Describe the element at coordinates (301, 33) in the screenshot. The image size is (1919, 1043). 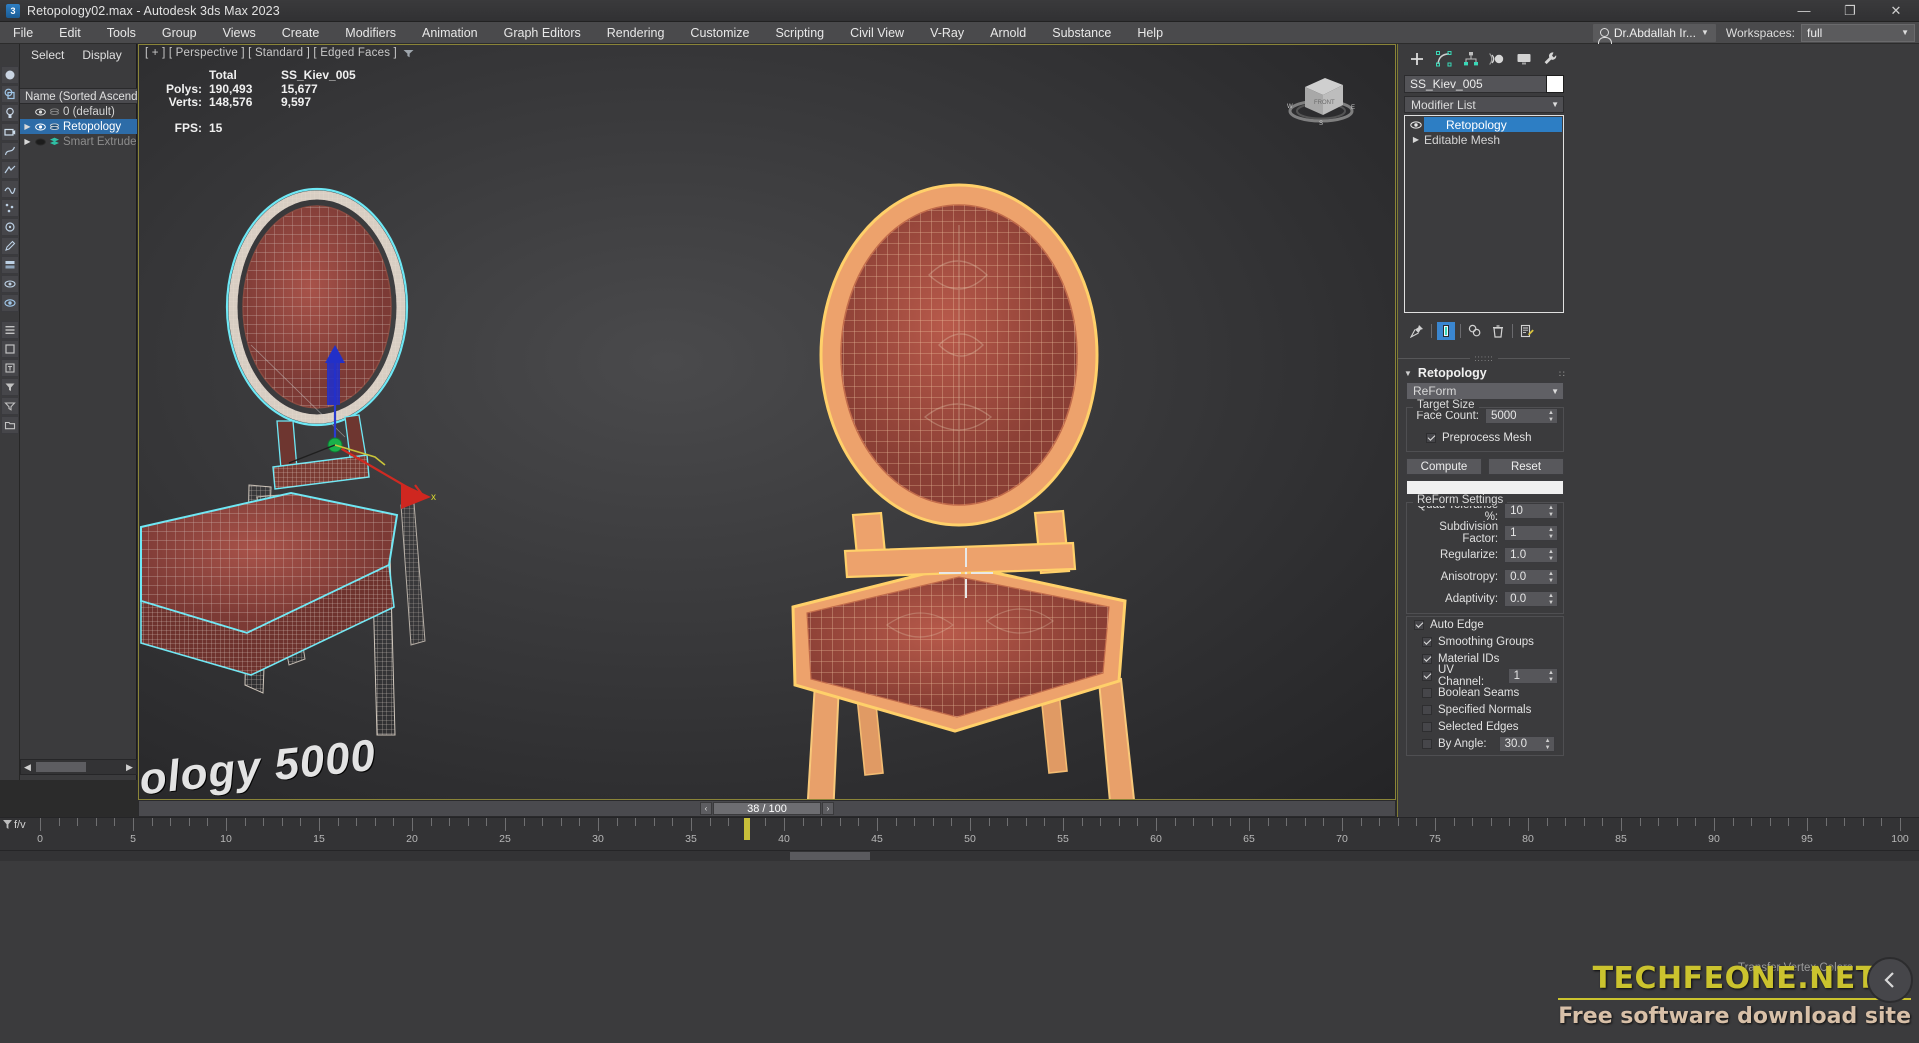
I see `menu-create: Create` at that location.